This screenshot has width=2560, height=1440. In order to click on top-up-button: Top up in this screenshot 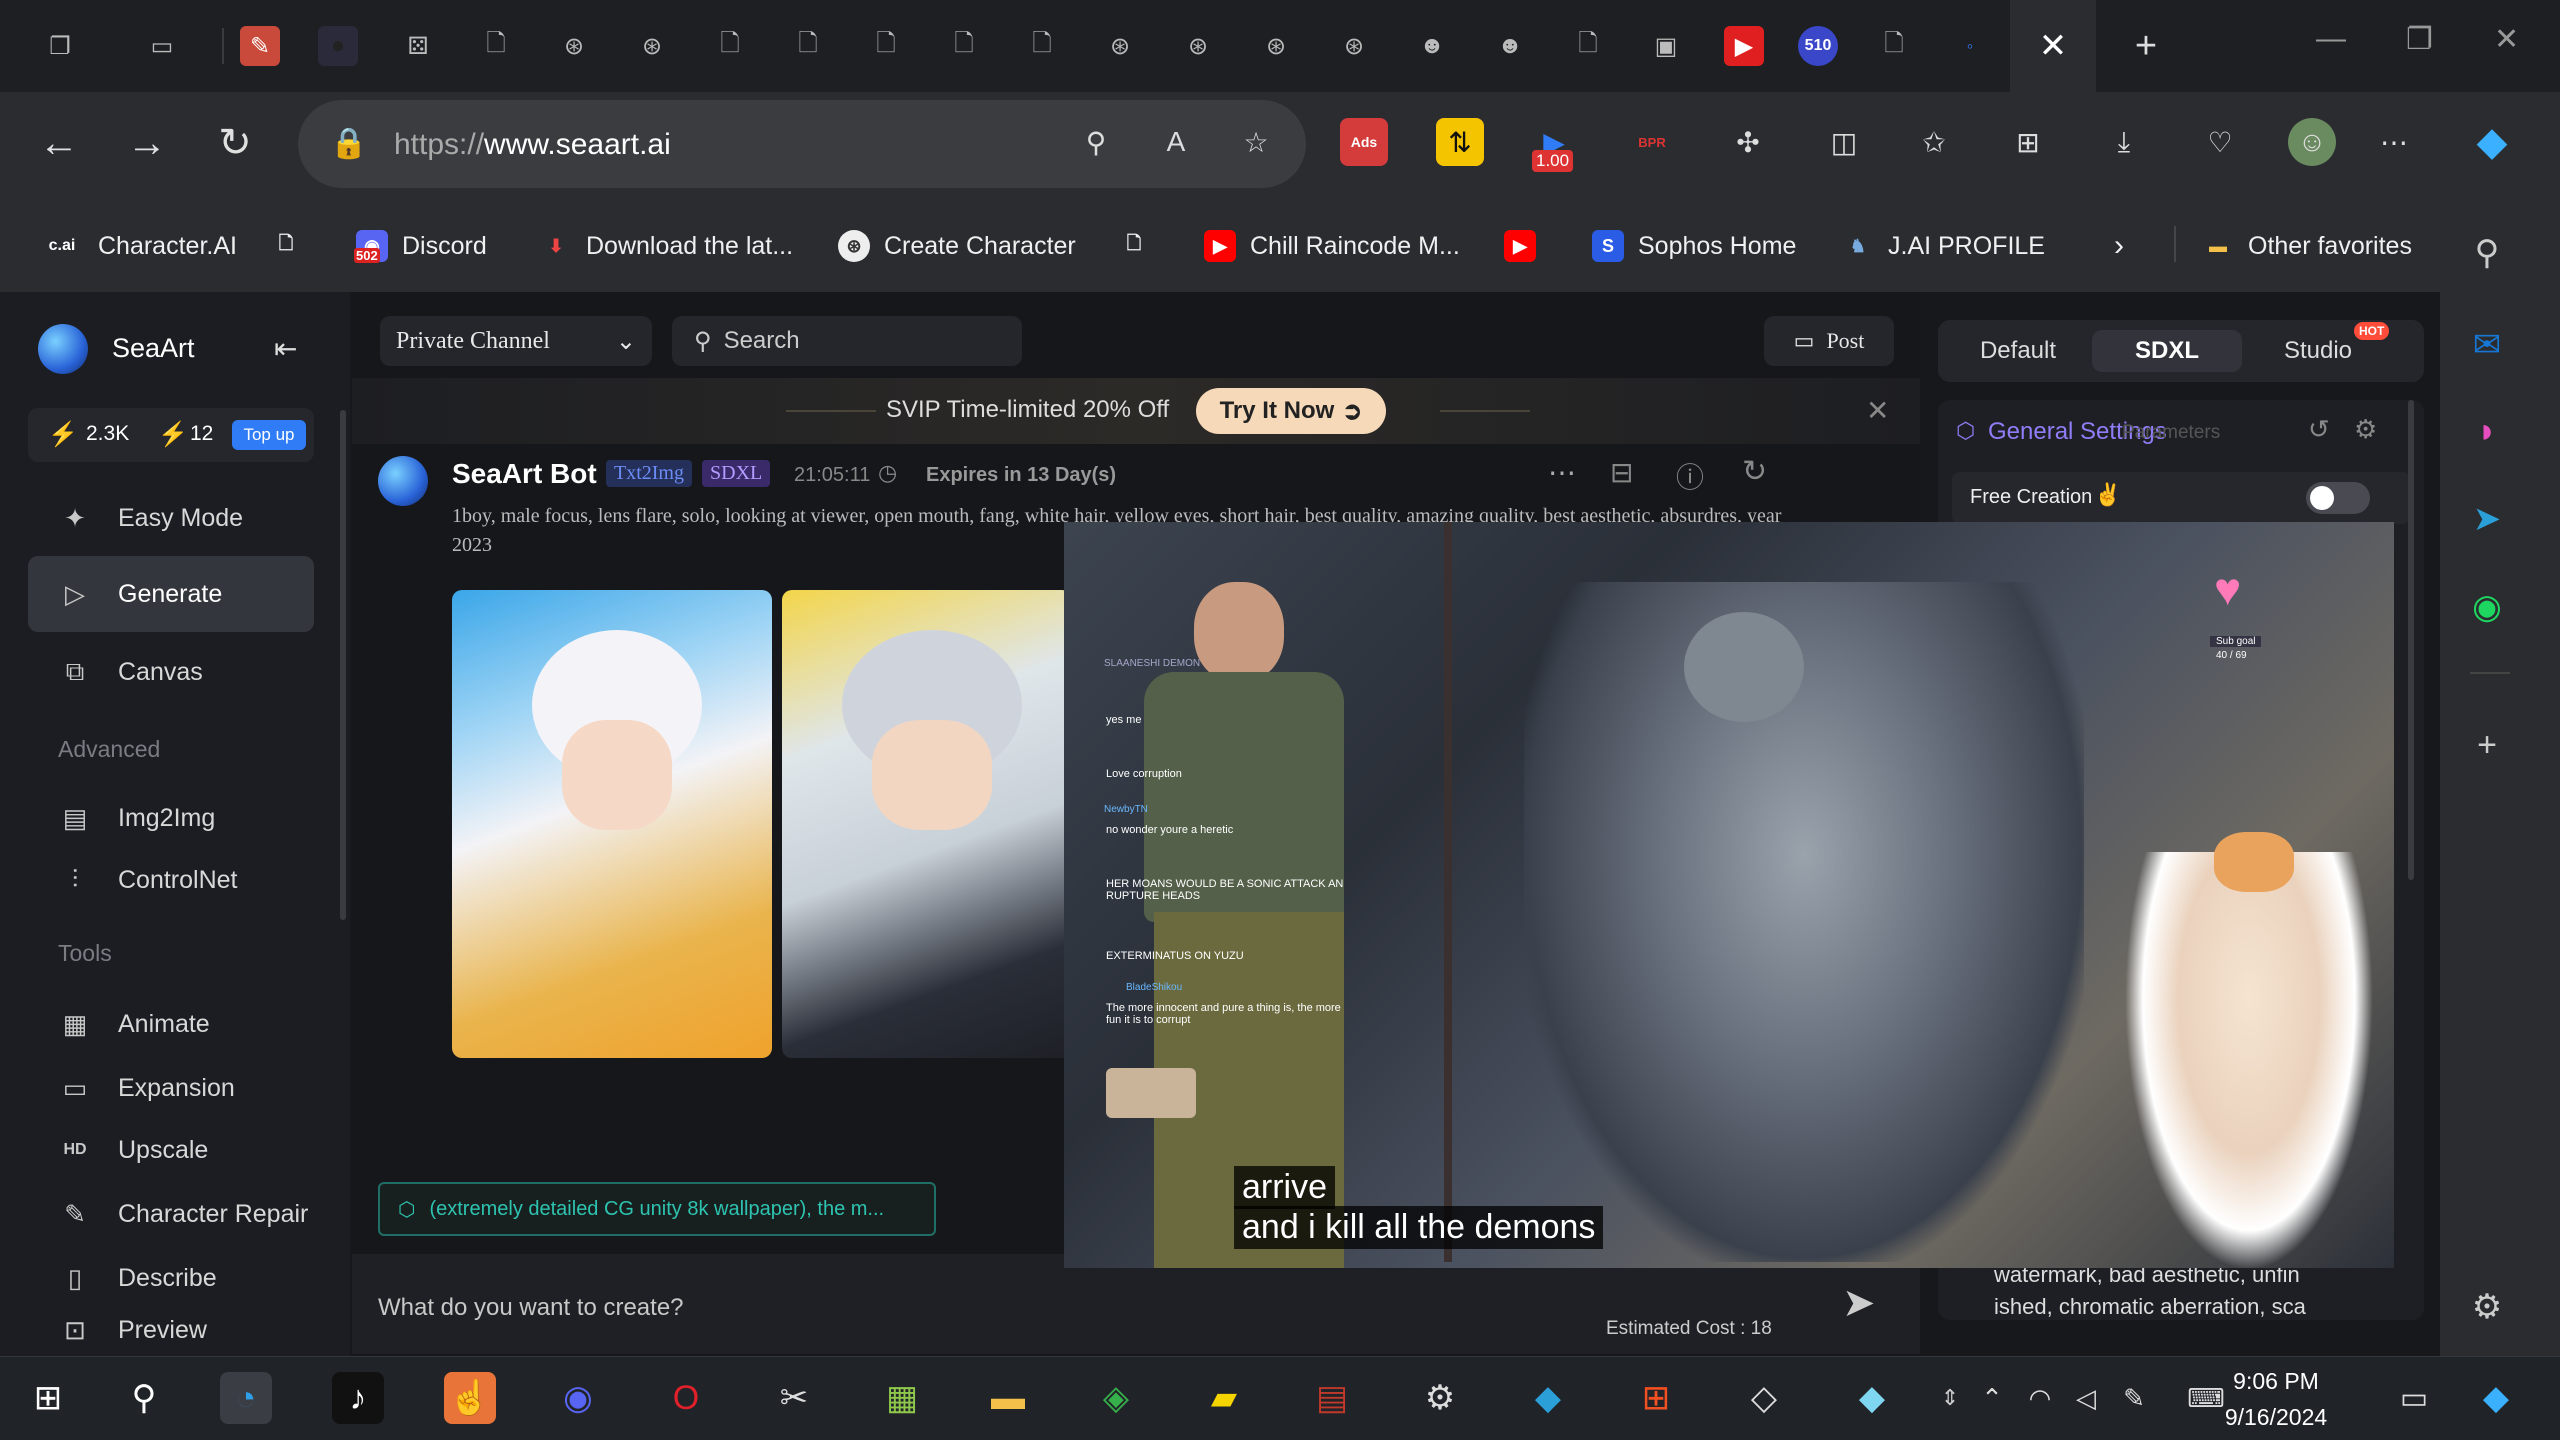, I will do `click(269, 435)`.